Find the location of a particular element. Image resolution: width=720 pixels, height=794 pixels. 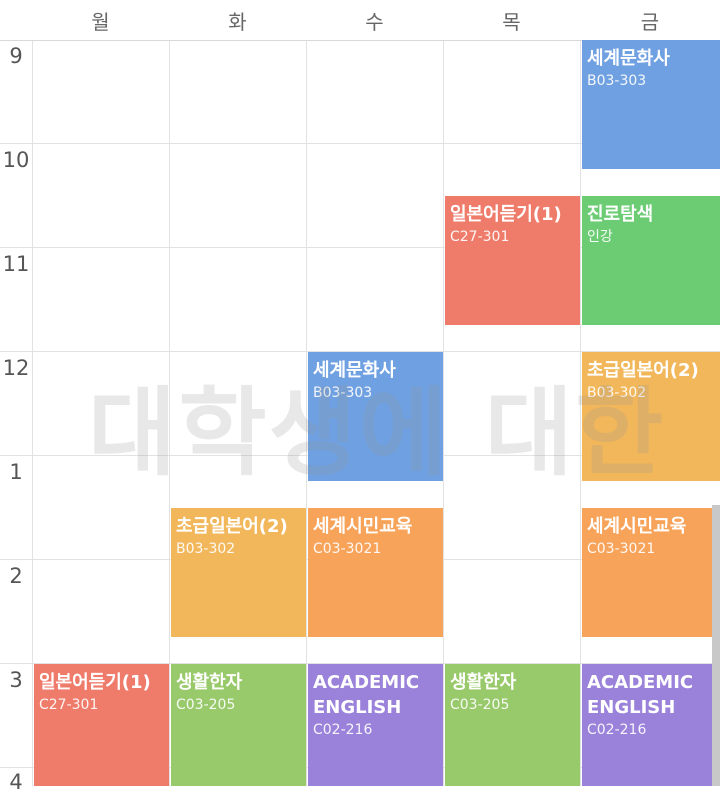

class-room: 인강 is located at coordinates (600, 237).